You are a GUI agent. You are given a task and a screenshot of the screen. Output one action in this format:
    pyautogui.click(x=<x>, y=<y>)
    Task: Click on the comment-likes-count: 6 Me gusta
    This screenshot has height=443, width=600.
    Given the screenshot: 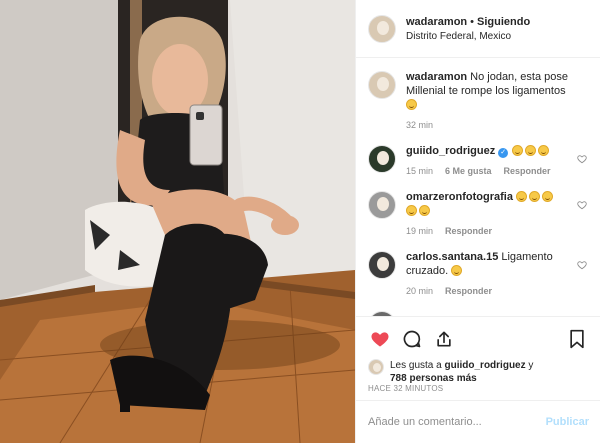 What is the action you would take?
    pyautogui.click(x=468, y=171)
    